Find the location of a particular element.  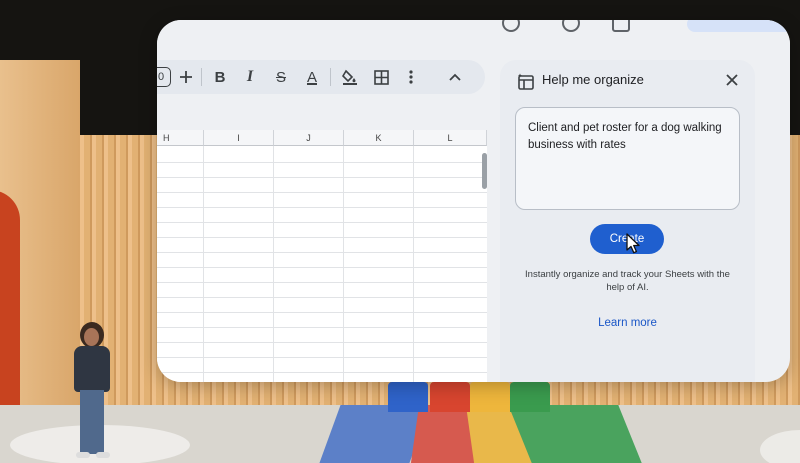

mouse-cursor-icon is located at coordinates (634, 244).